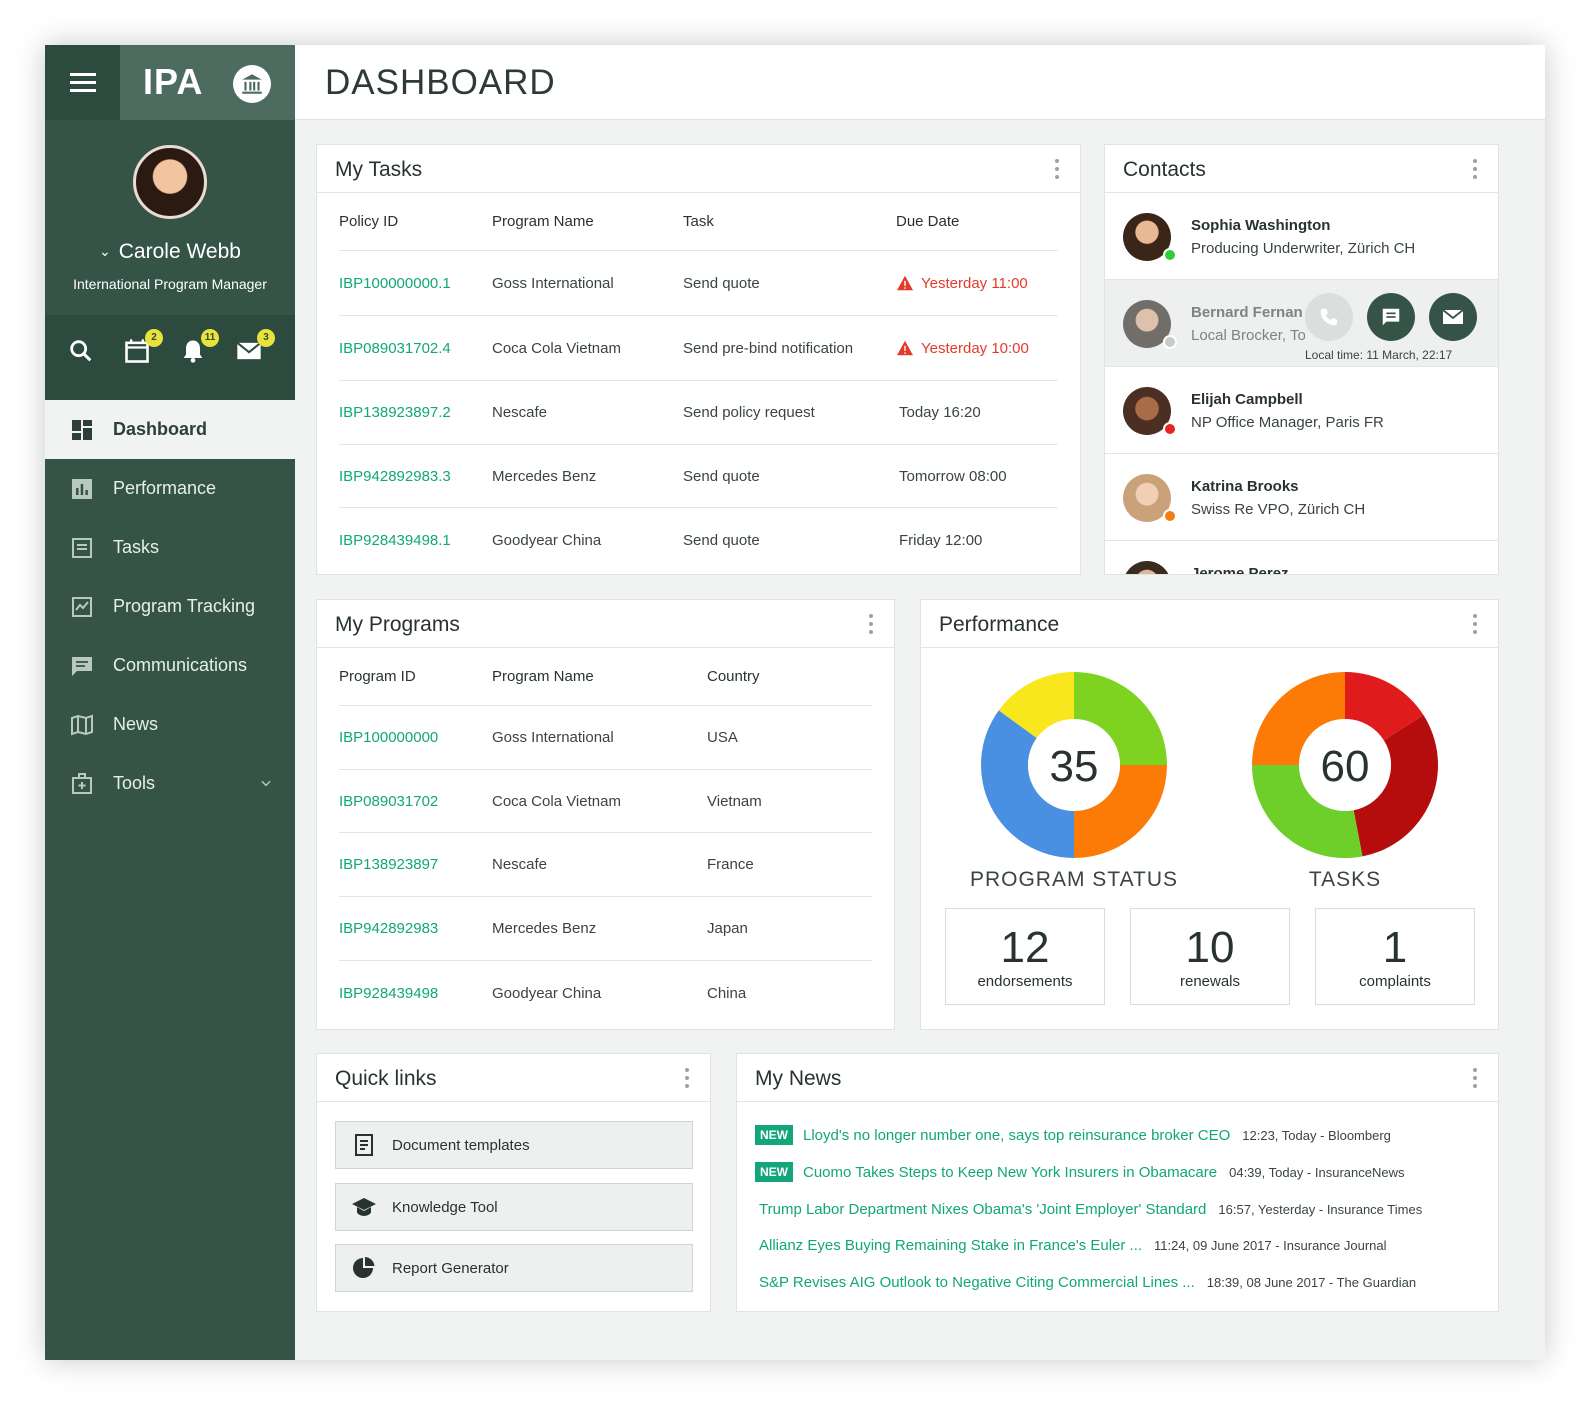  I want to click on table-row: IBP100000000 Goss International USA, so click(605, 738).